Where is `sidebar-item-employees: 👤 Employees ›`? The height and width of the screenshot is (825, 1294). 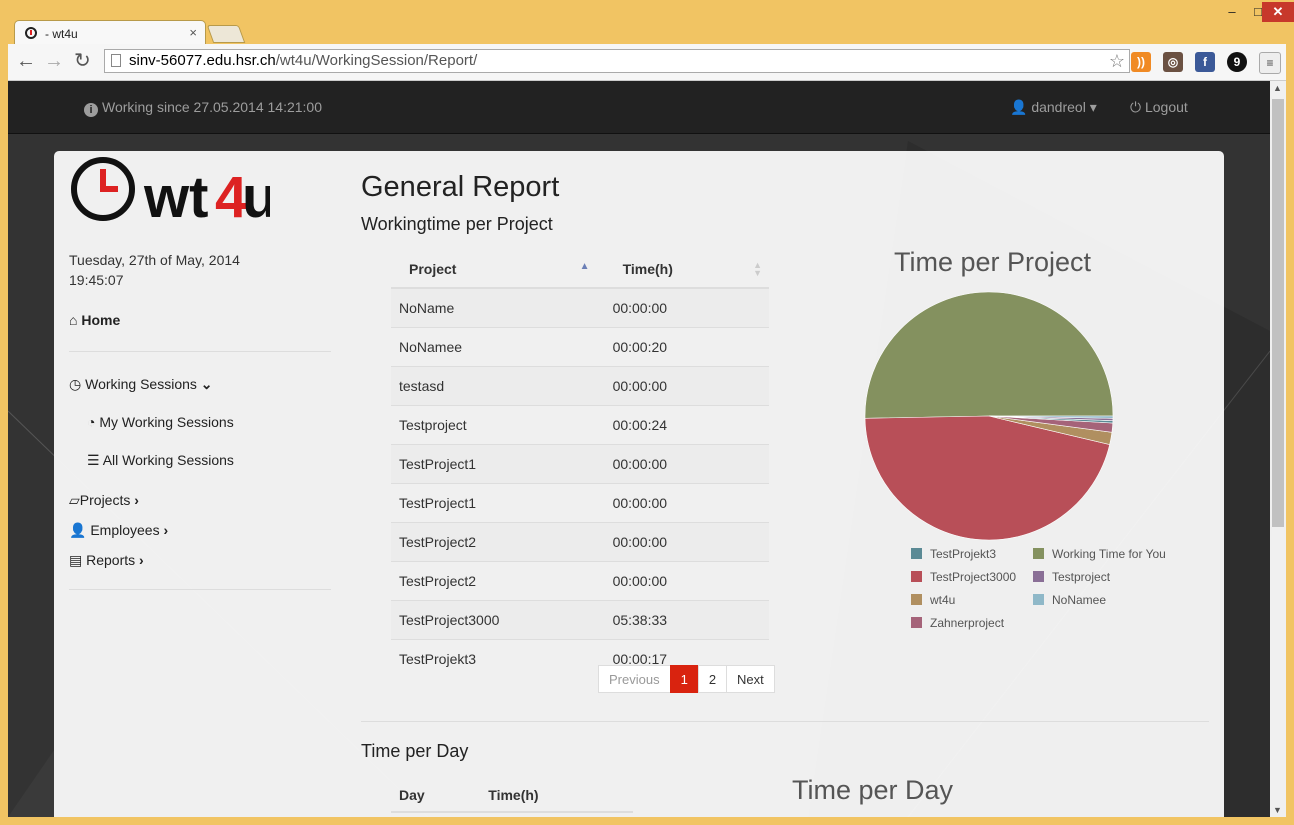
sidebar-item-employees: 👤 Employees › is located at coordinates (118, 530).